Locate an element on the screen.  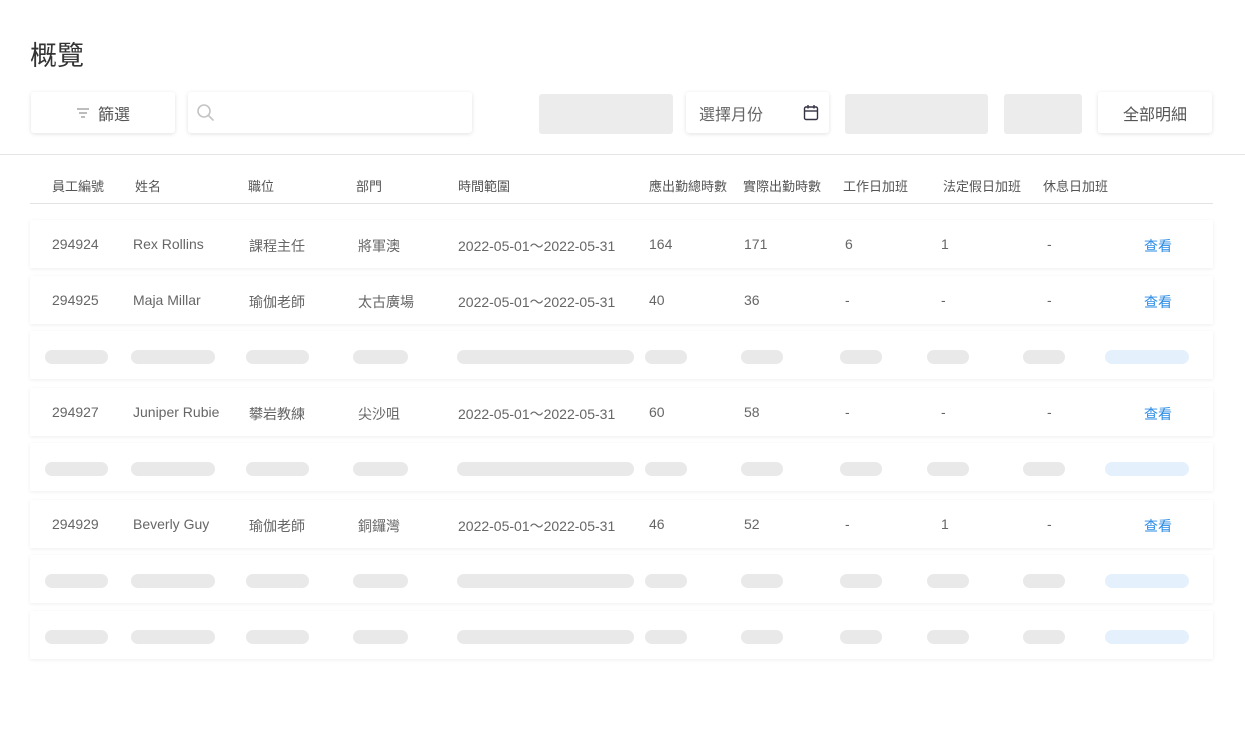
cell-department: 尖沙咀 is located at coordinates (379, 414).